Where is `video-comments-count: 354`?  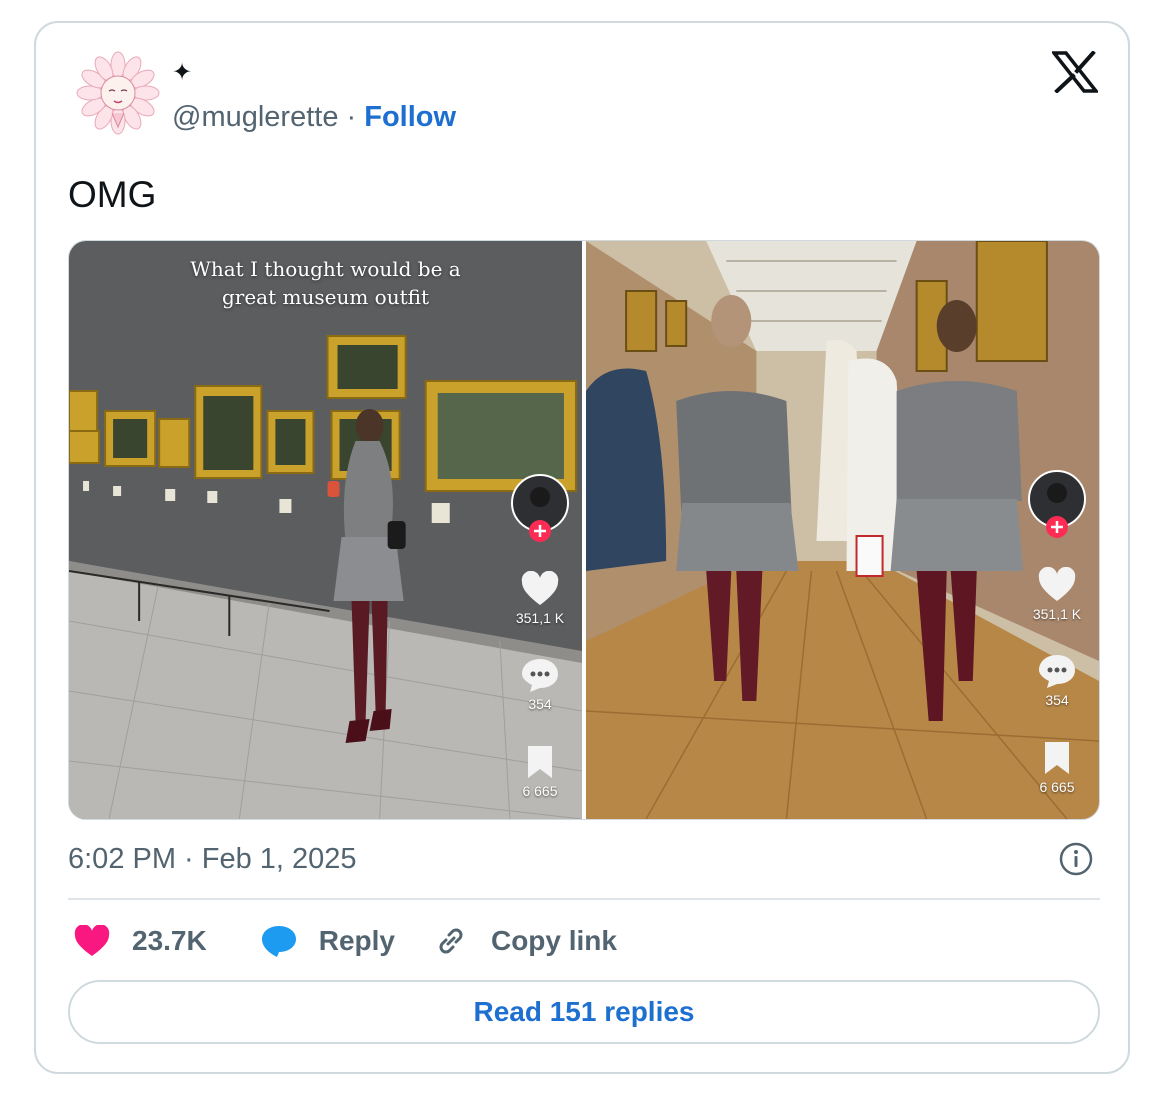
video-comments-count: 354 is located at coordinates (540, 704).